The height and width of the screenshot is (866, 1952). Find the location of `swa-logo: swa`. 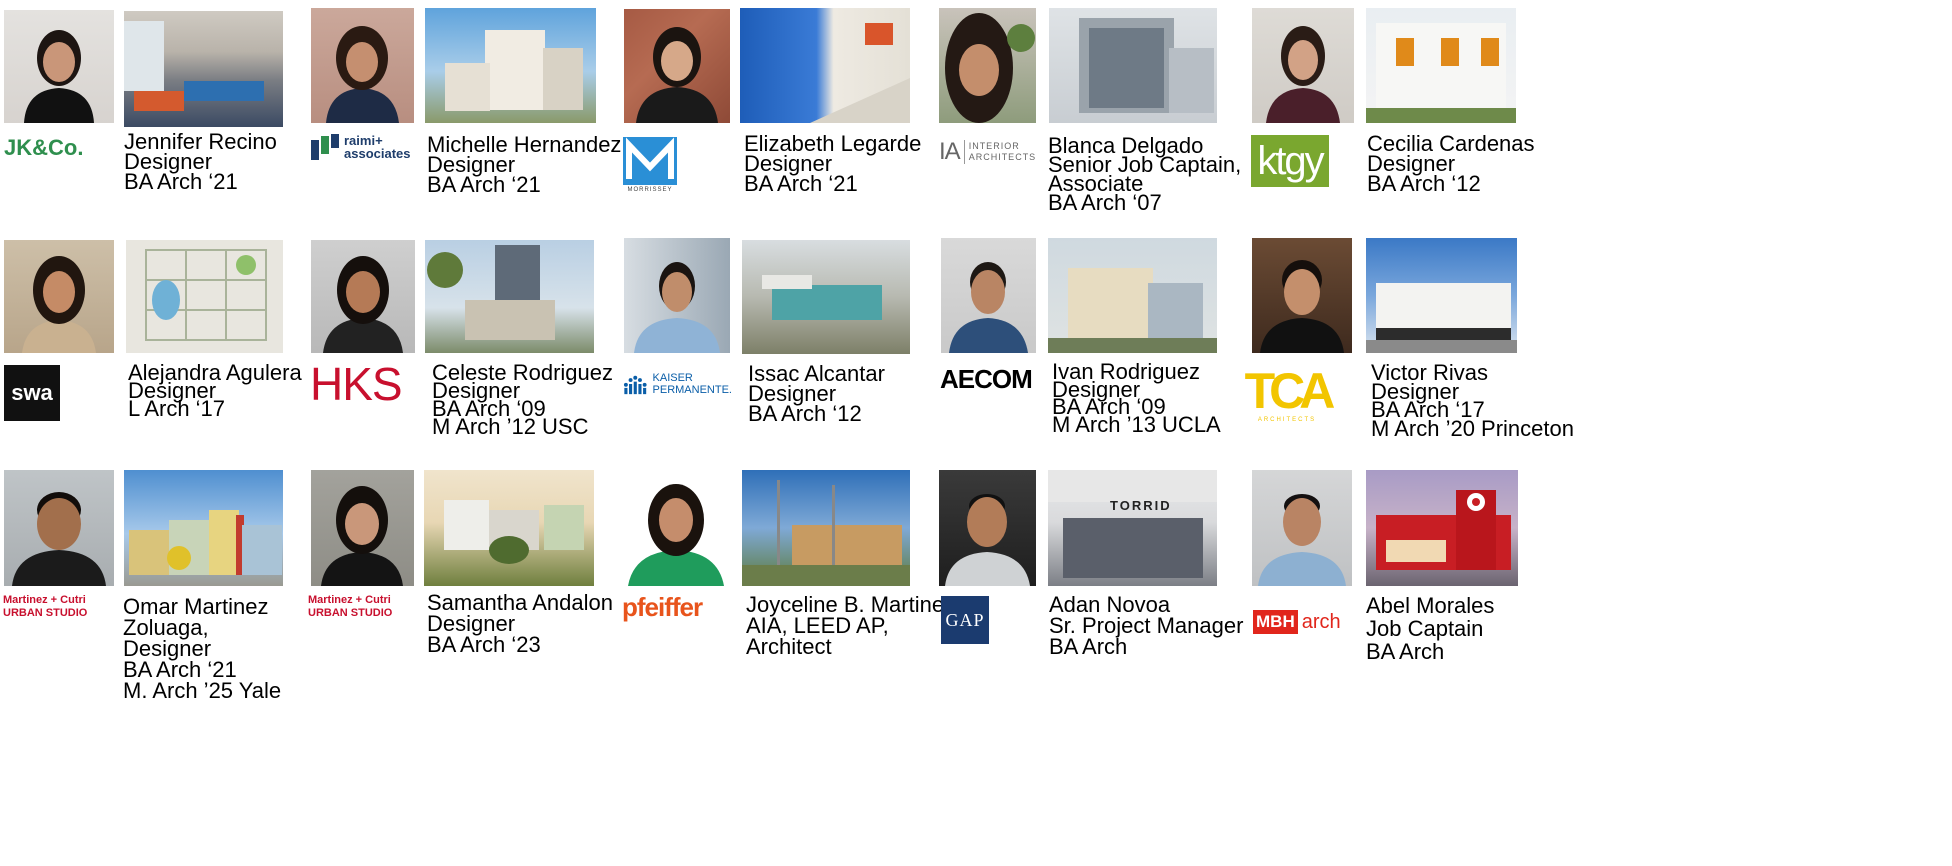

swa-logo: swa is located at coordinates (32, 393).